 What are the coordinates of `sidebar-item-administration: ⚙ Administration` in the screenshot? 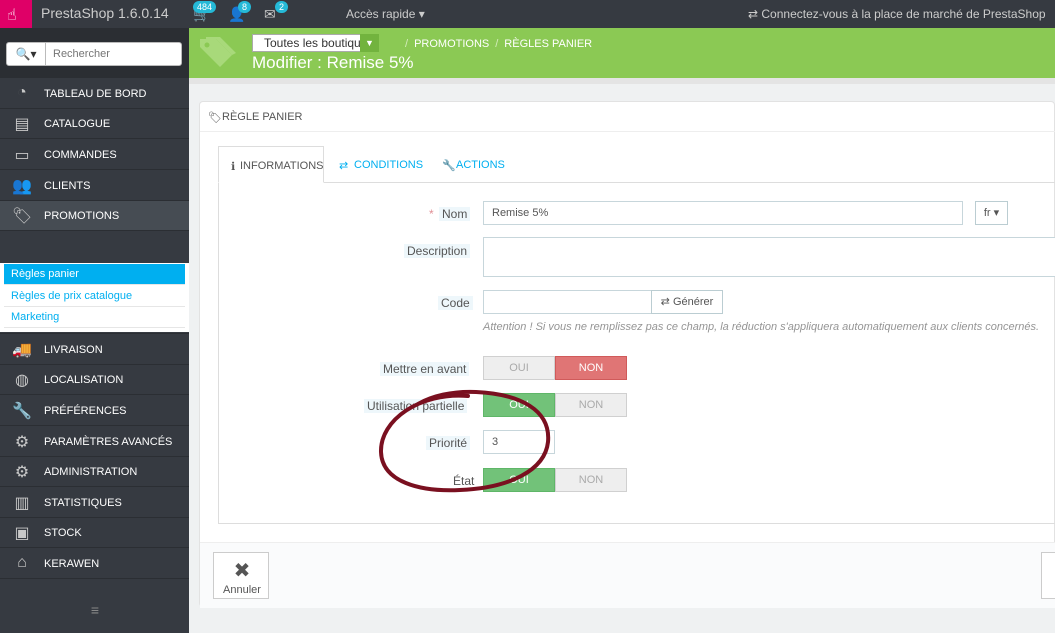 It's located at (94, 472).